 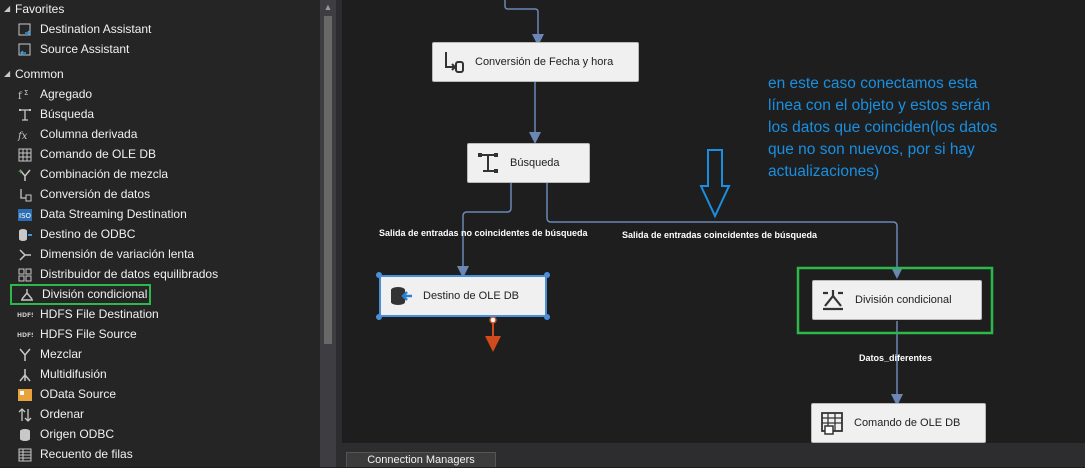 I want to click on toolbox-item-label: Dimensión de variación lenta, so click(x=117, y=254).